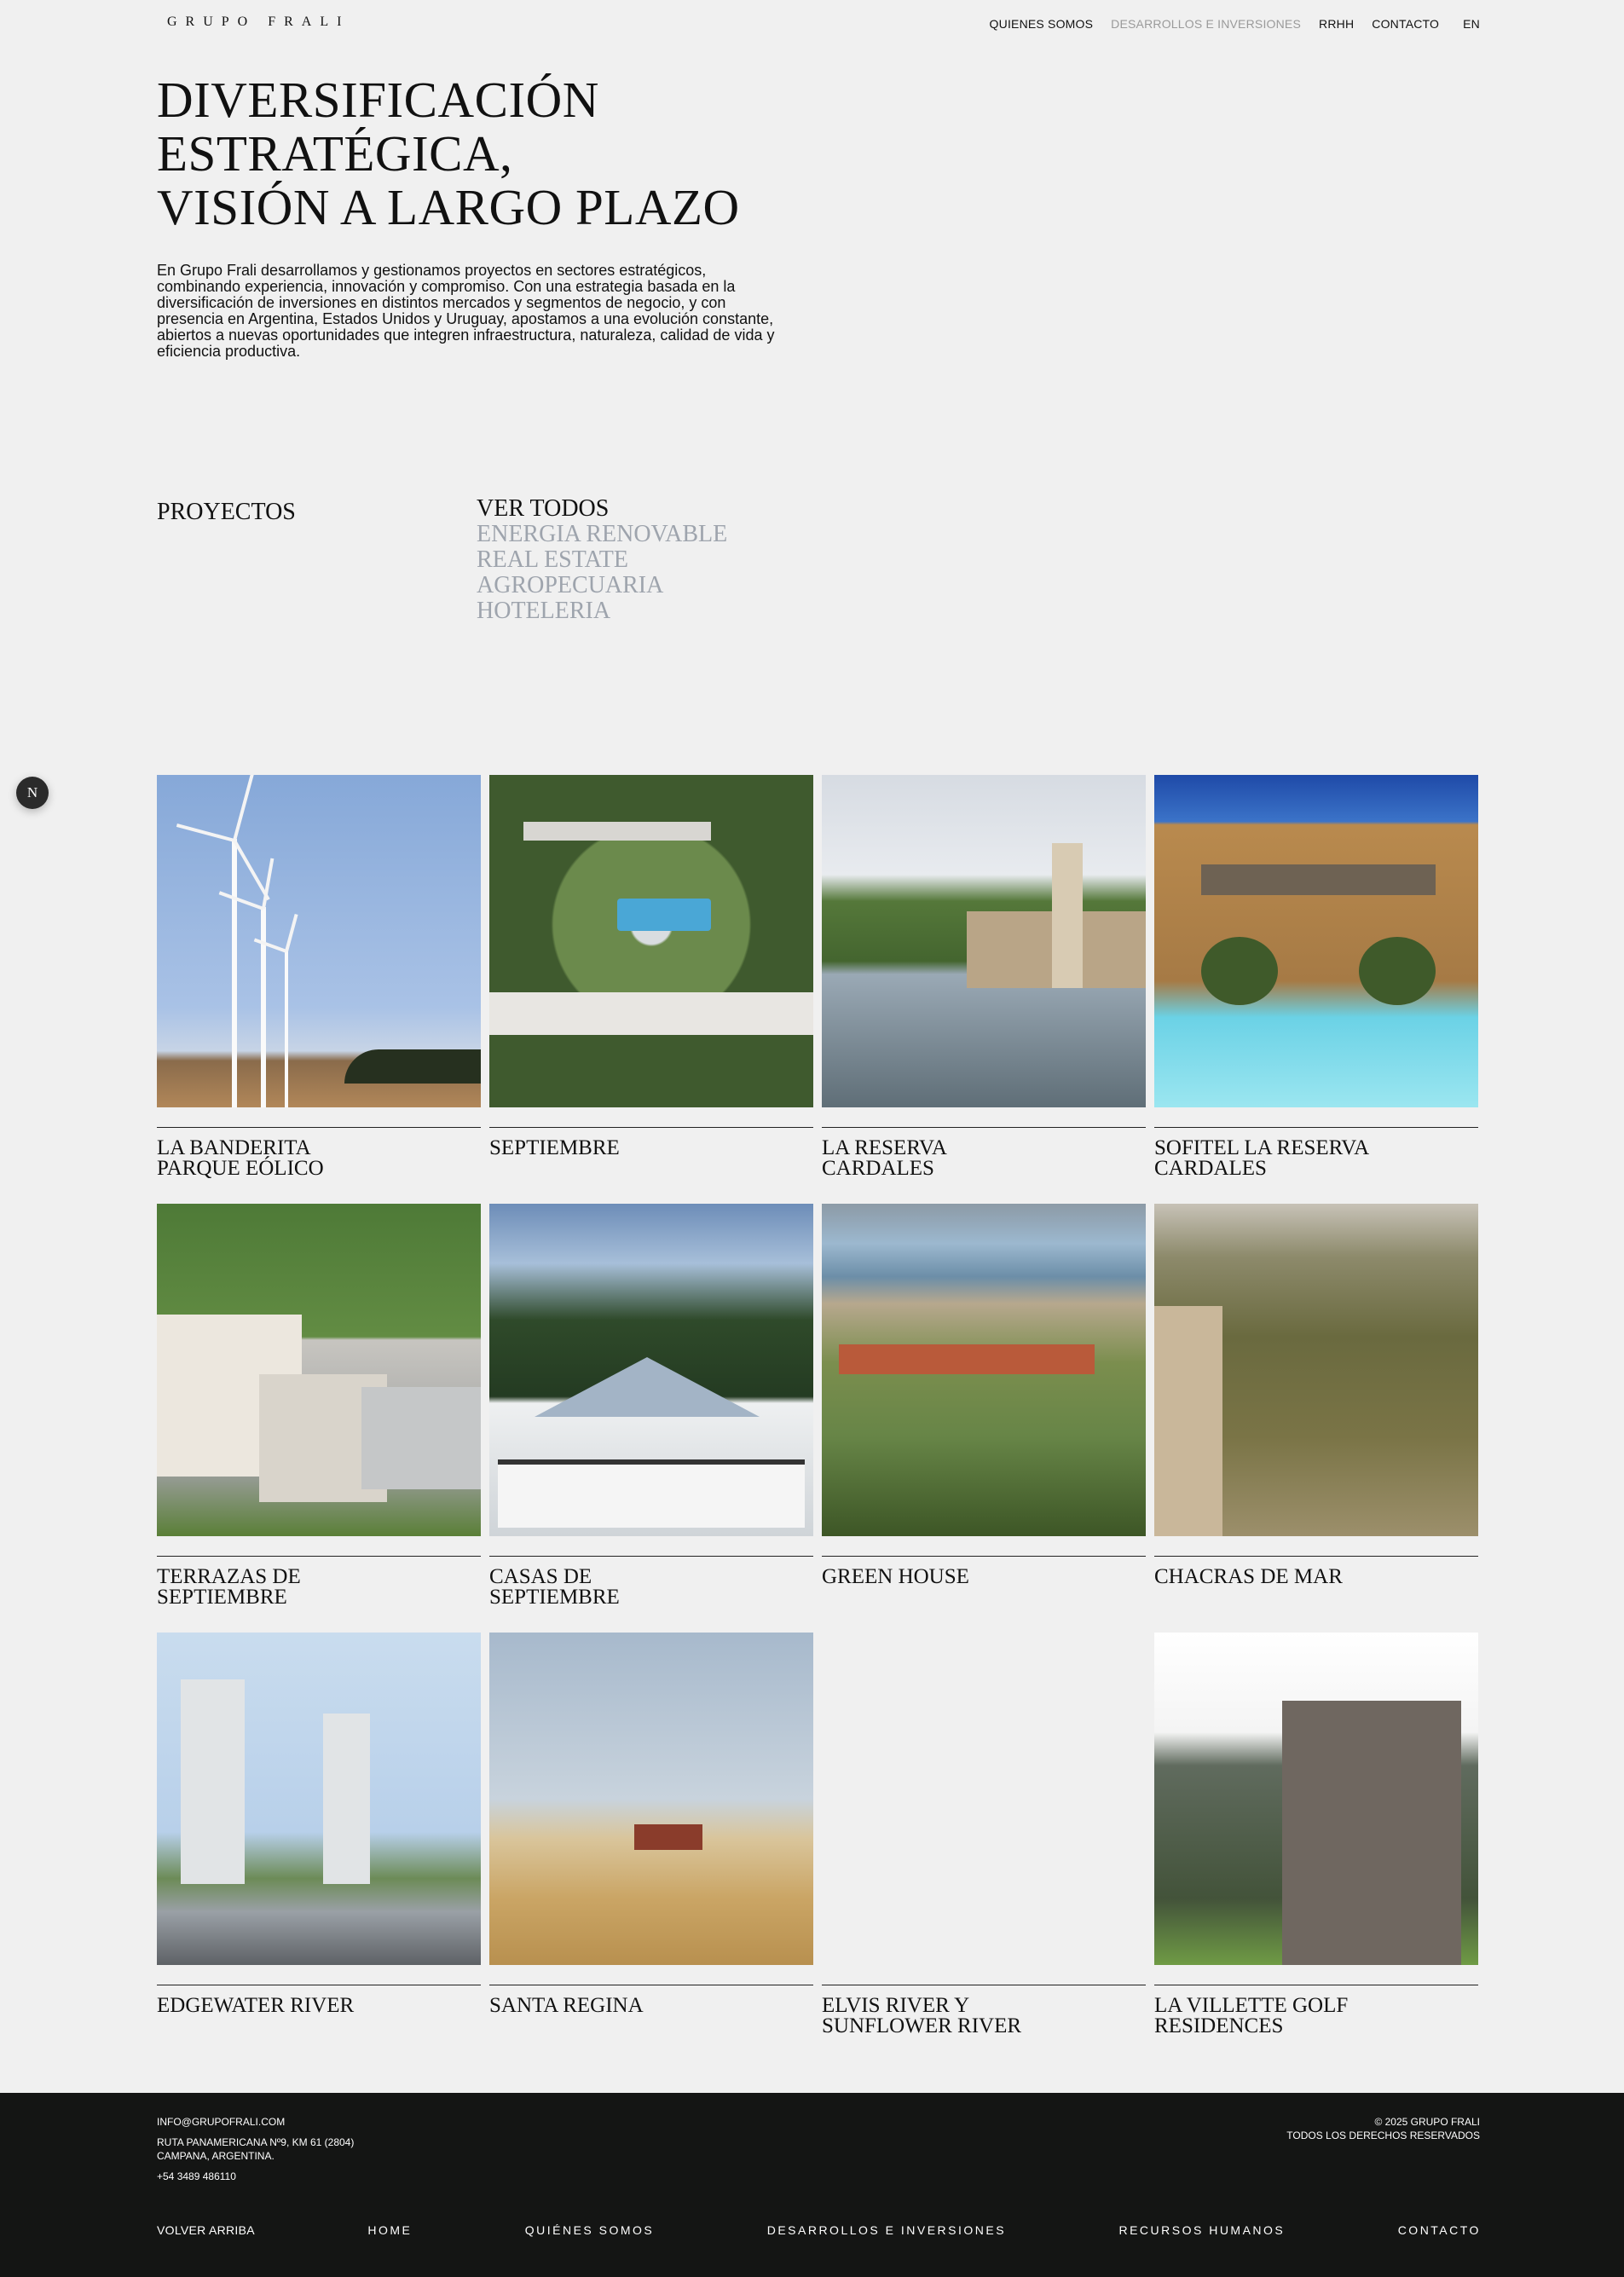 The height and width of the screenshot is (2277, 1624). I want to click on project-title: CHACRAS DE MAR, so click(1248, 1576).